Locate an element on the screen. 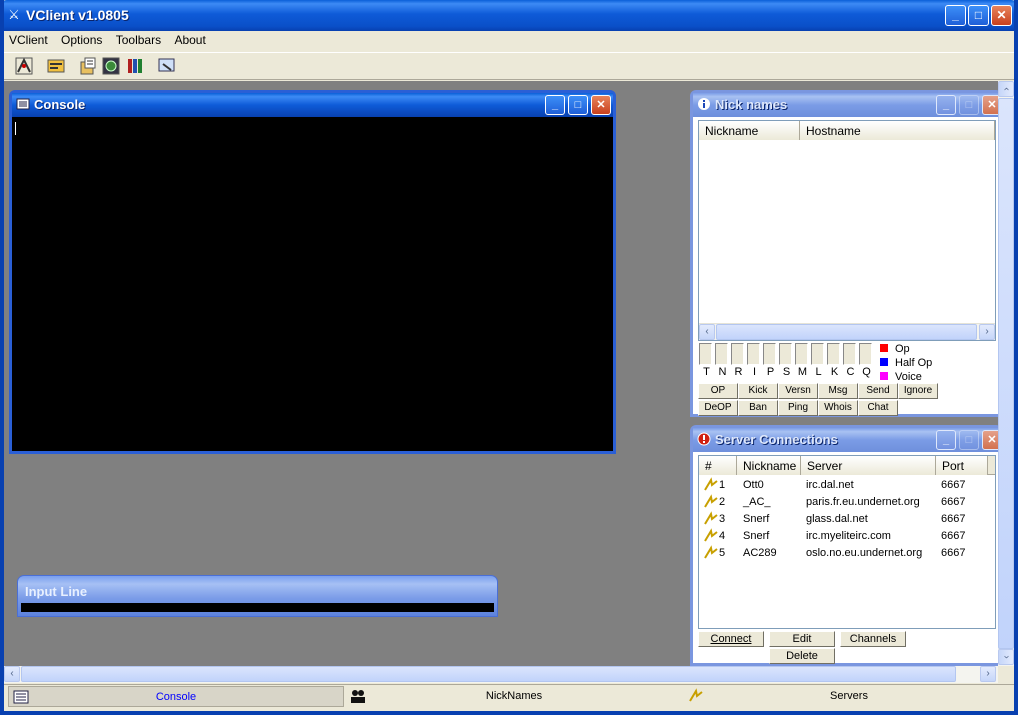 The width and height of the screenshot is (1018, 715). menu-vclient: VClient is located at coordinates (28, 40).